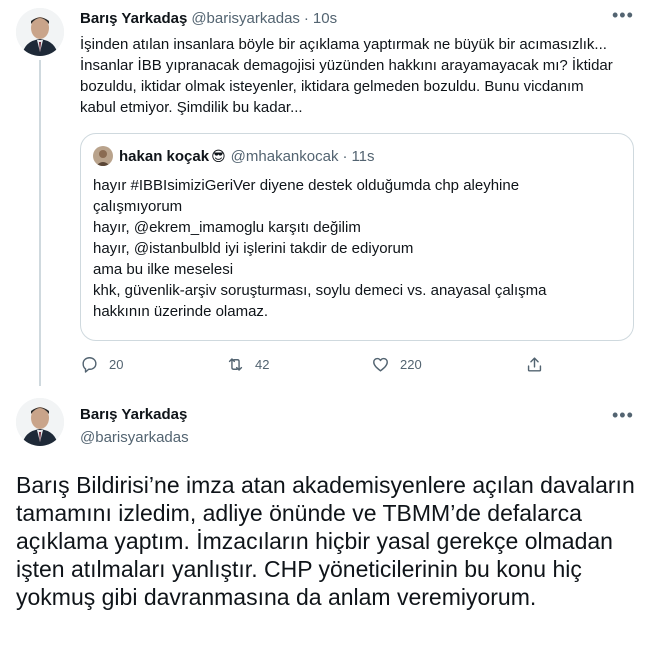  I want to click on like-button: 220, so click(396, 364).